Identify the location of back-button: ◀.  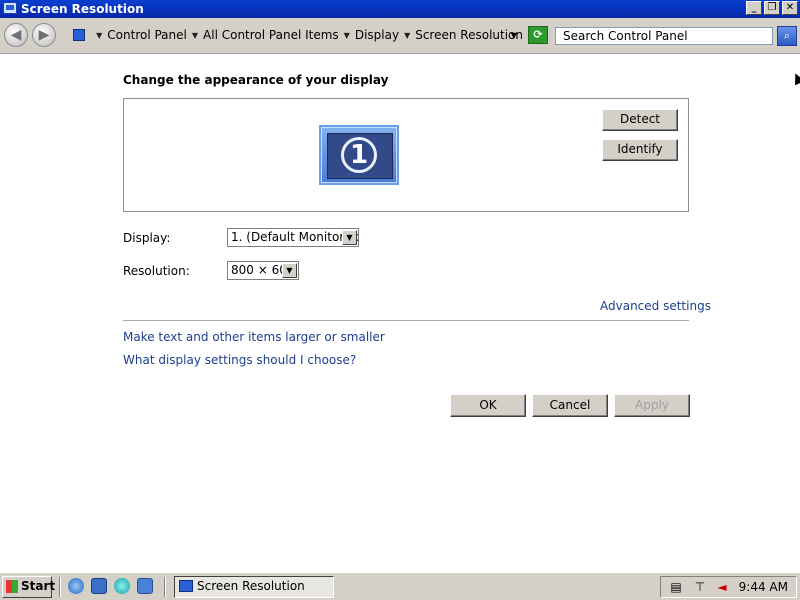
(16, 35).